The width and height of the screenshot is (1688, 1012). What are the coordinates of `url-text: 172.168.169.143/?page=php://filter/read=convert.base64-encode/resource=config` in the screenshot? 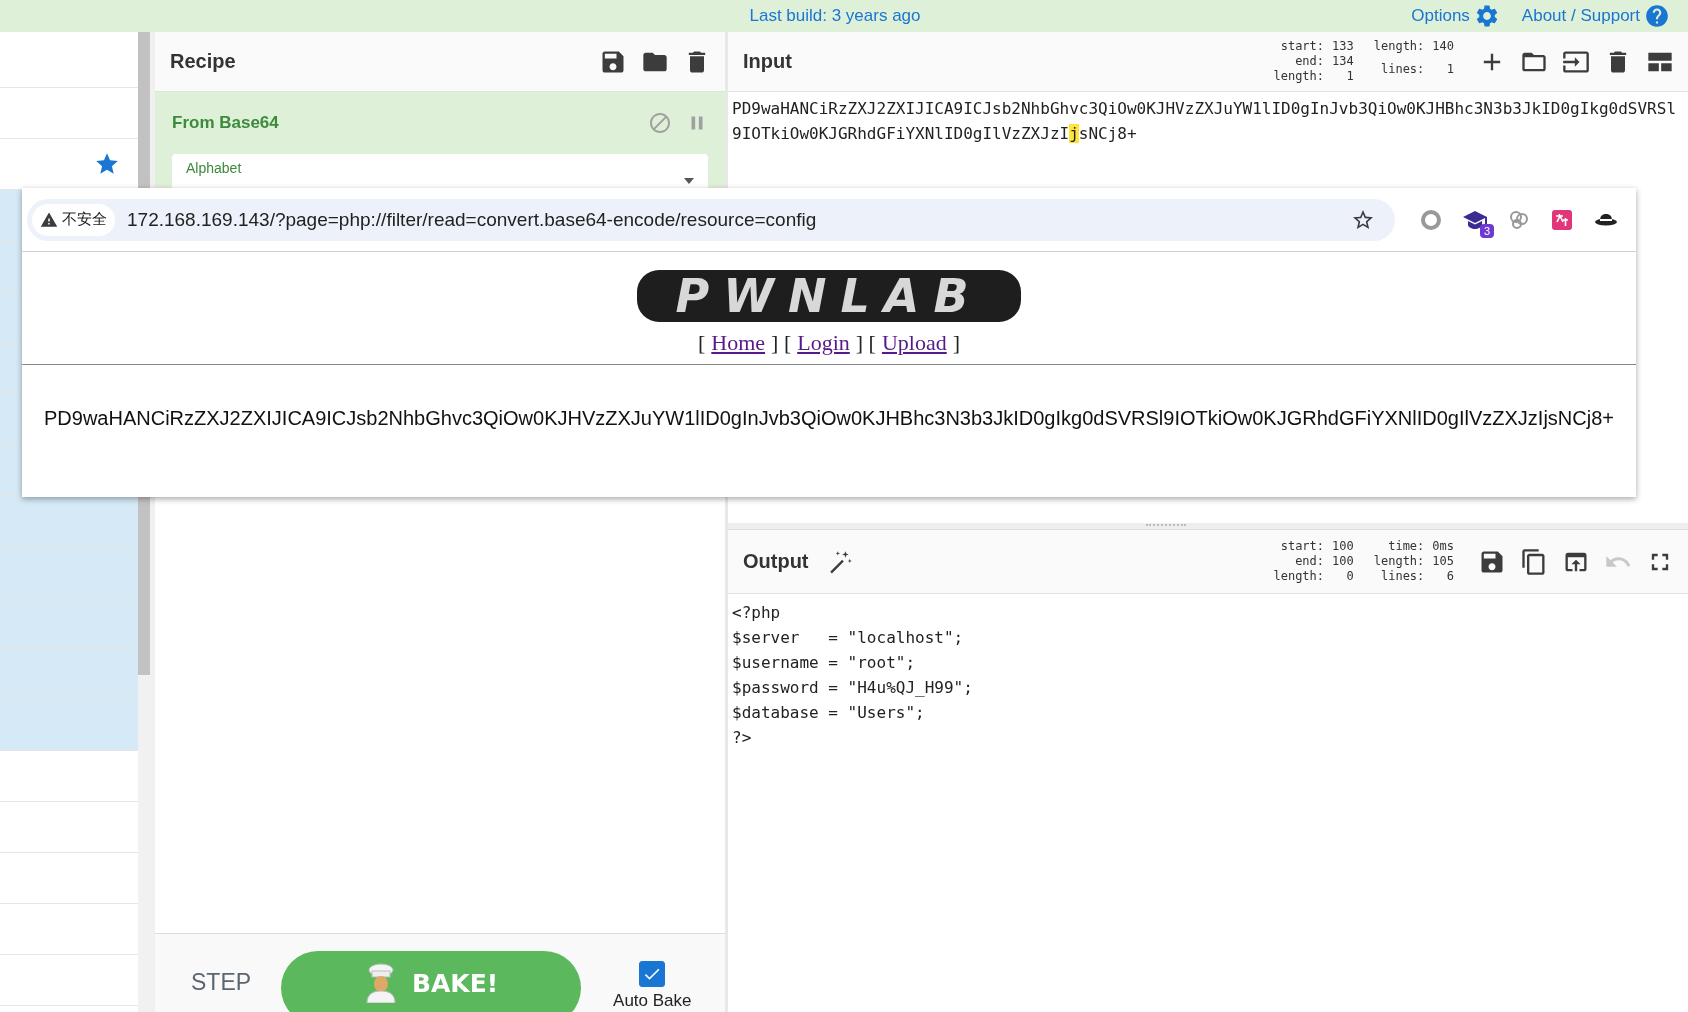 It's located at (472, 219).